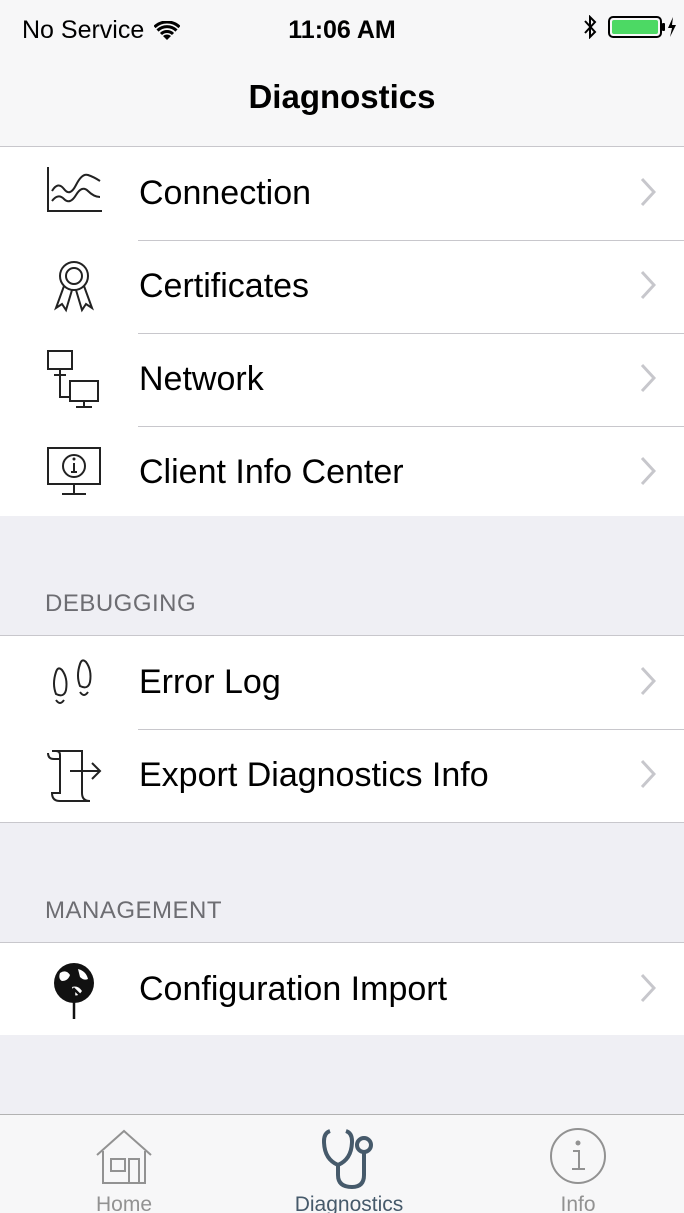  I want to click on debugging-section-header: DEBUGGING, so click(121, 603).